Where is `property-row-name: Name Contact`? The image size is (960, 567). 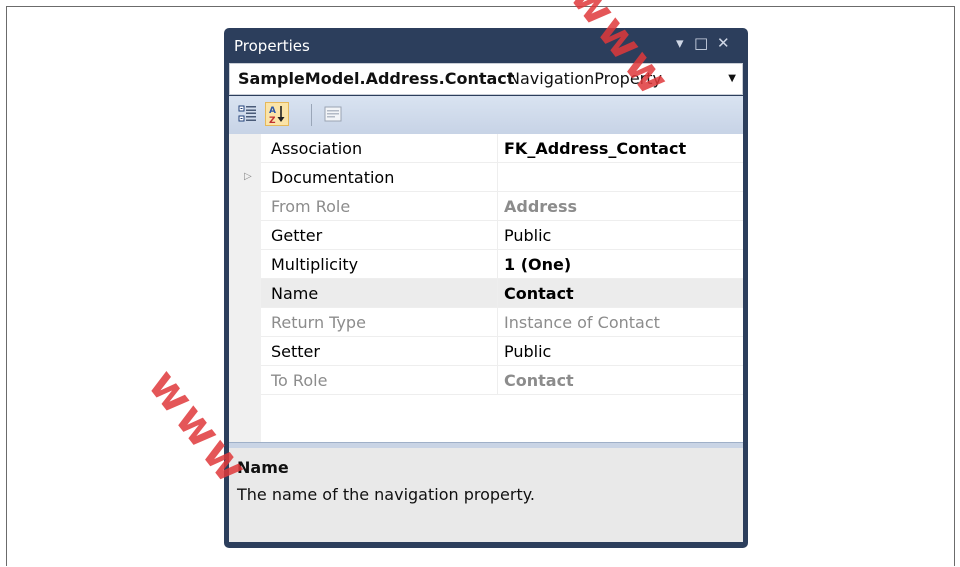
property-row-name: Name Contact is located at coordinates (486, 293).